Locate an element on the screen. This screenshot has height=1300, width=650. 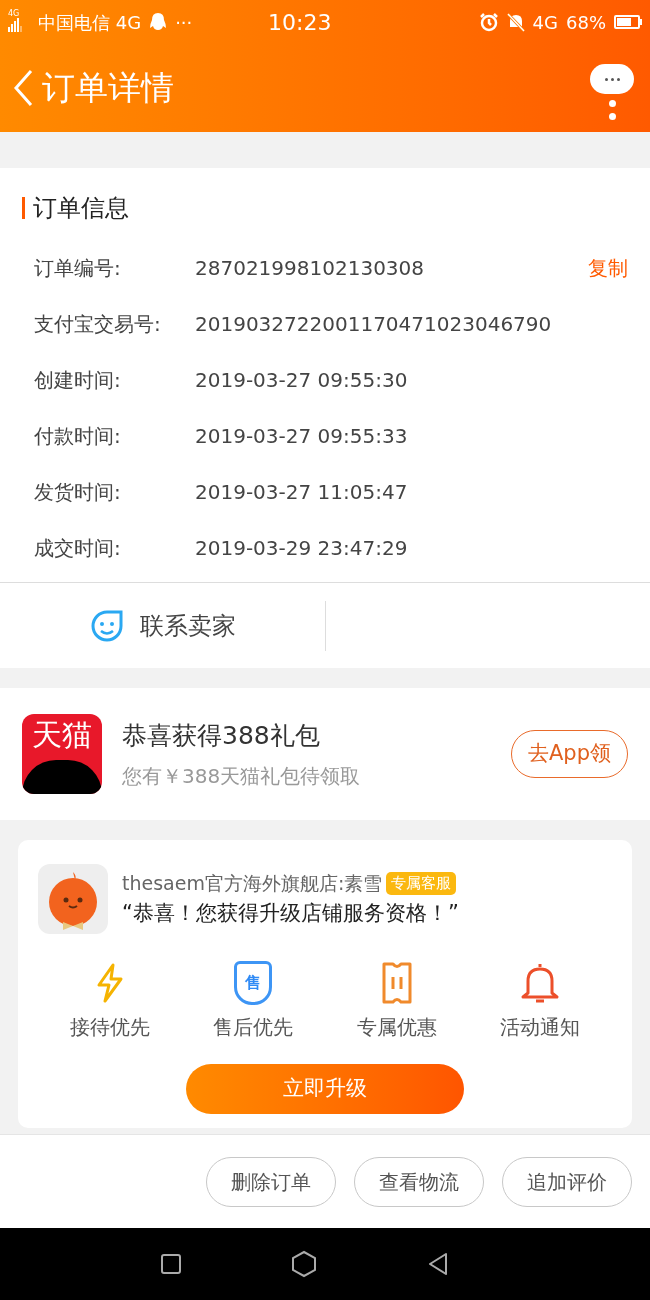
store-message: “恭喜！您获得升级店铺服务资格！” is located at coordinates (290, 913).